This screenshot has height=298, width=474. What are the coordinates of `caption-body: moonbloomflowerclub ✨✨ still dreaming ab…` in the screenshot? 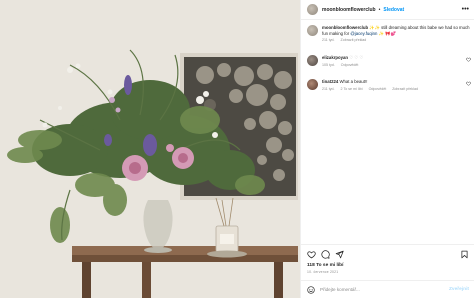 It's located at (396, 33).